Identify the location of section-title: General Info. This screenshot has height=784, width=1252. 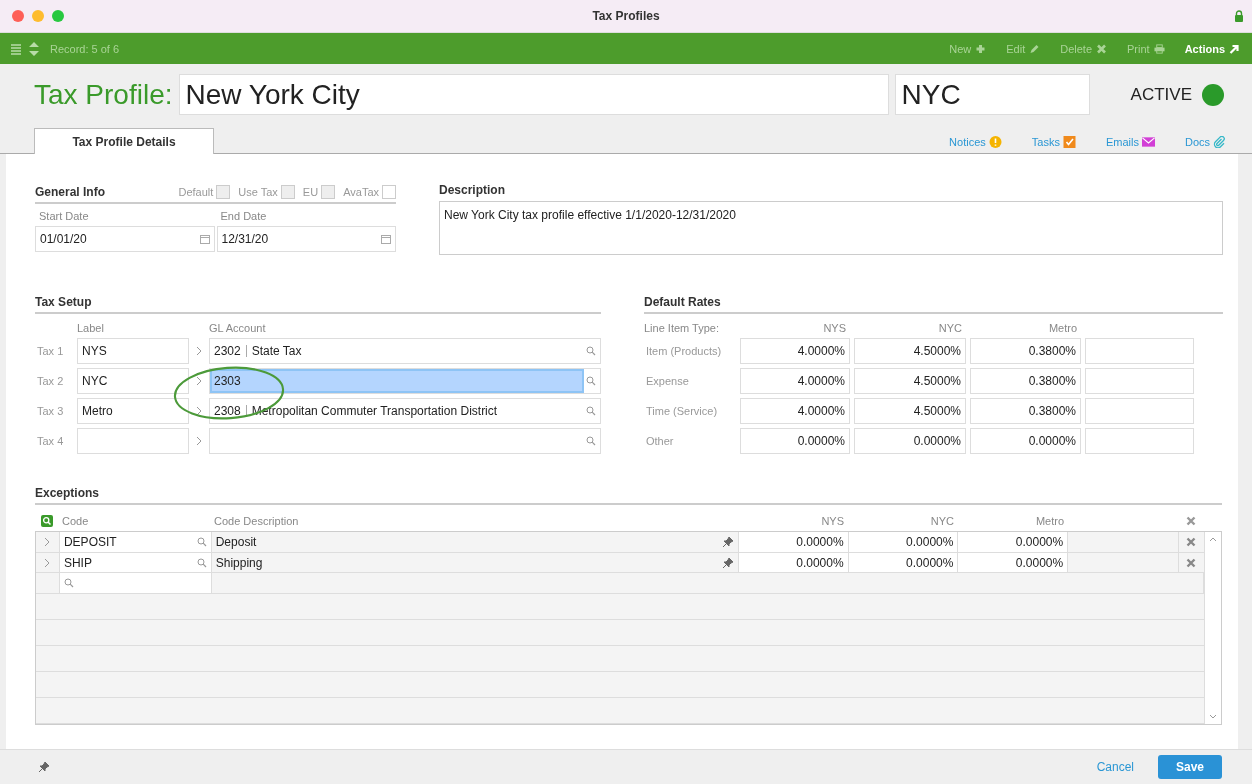
(70, 192).